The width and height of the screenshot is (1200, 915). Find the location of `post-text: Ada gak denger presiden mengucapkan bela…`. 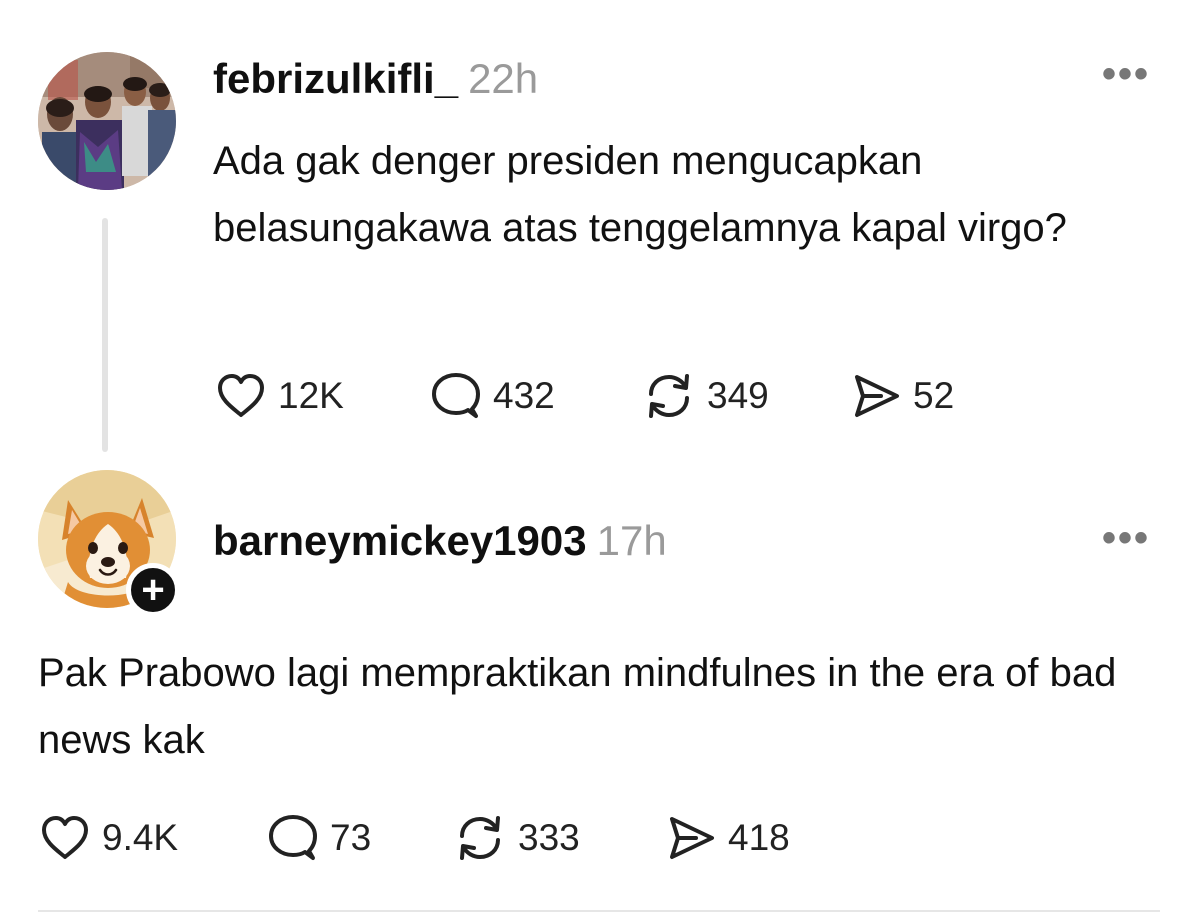

post-text: Ada gak denger presiden mengucapkan bela… is located at coordinates (640, 194).